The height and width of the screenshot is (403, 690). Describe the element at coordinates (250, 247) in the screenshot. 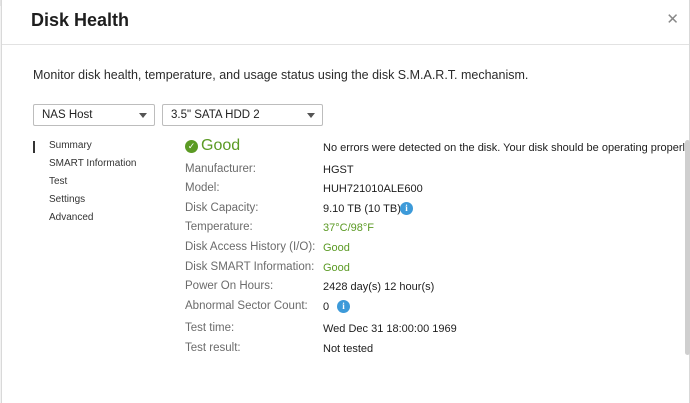

I see `disk-access-history-label: Disk Access History (I/O):` at that location.